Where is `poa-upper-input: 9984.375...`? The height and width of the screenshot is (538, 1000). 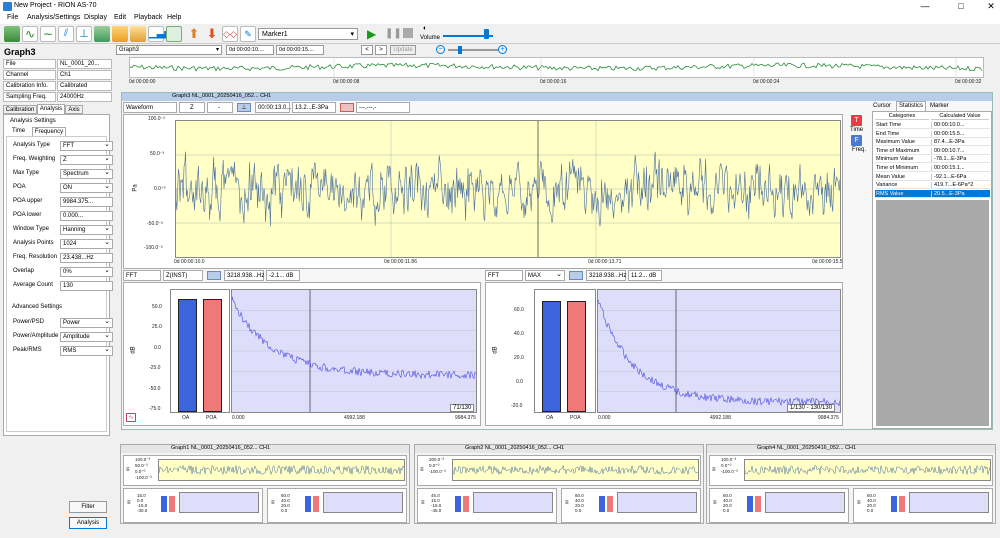
poa-upper-input: 9984.375... is located at coordinates (86, 202).